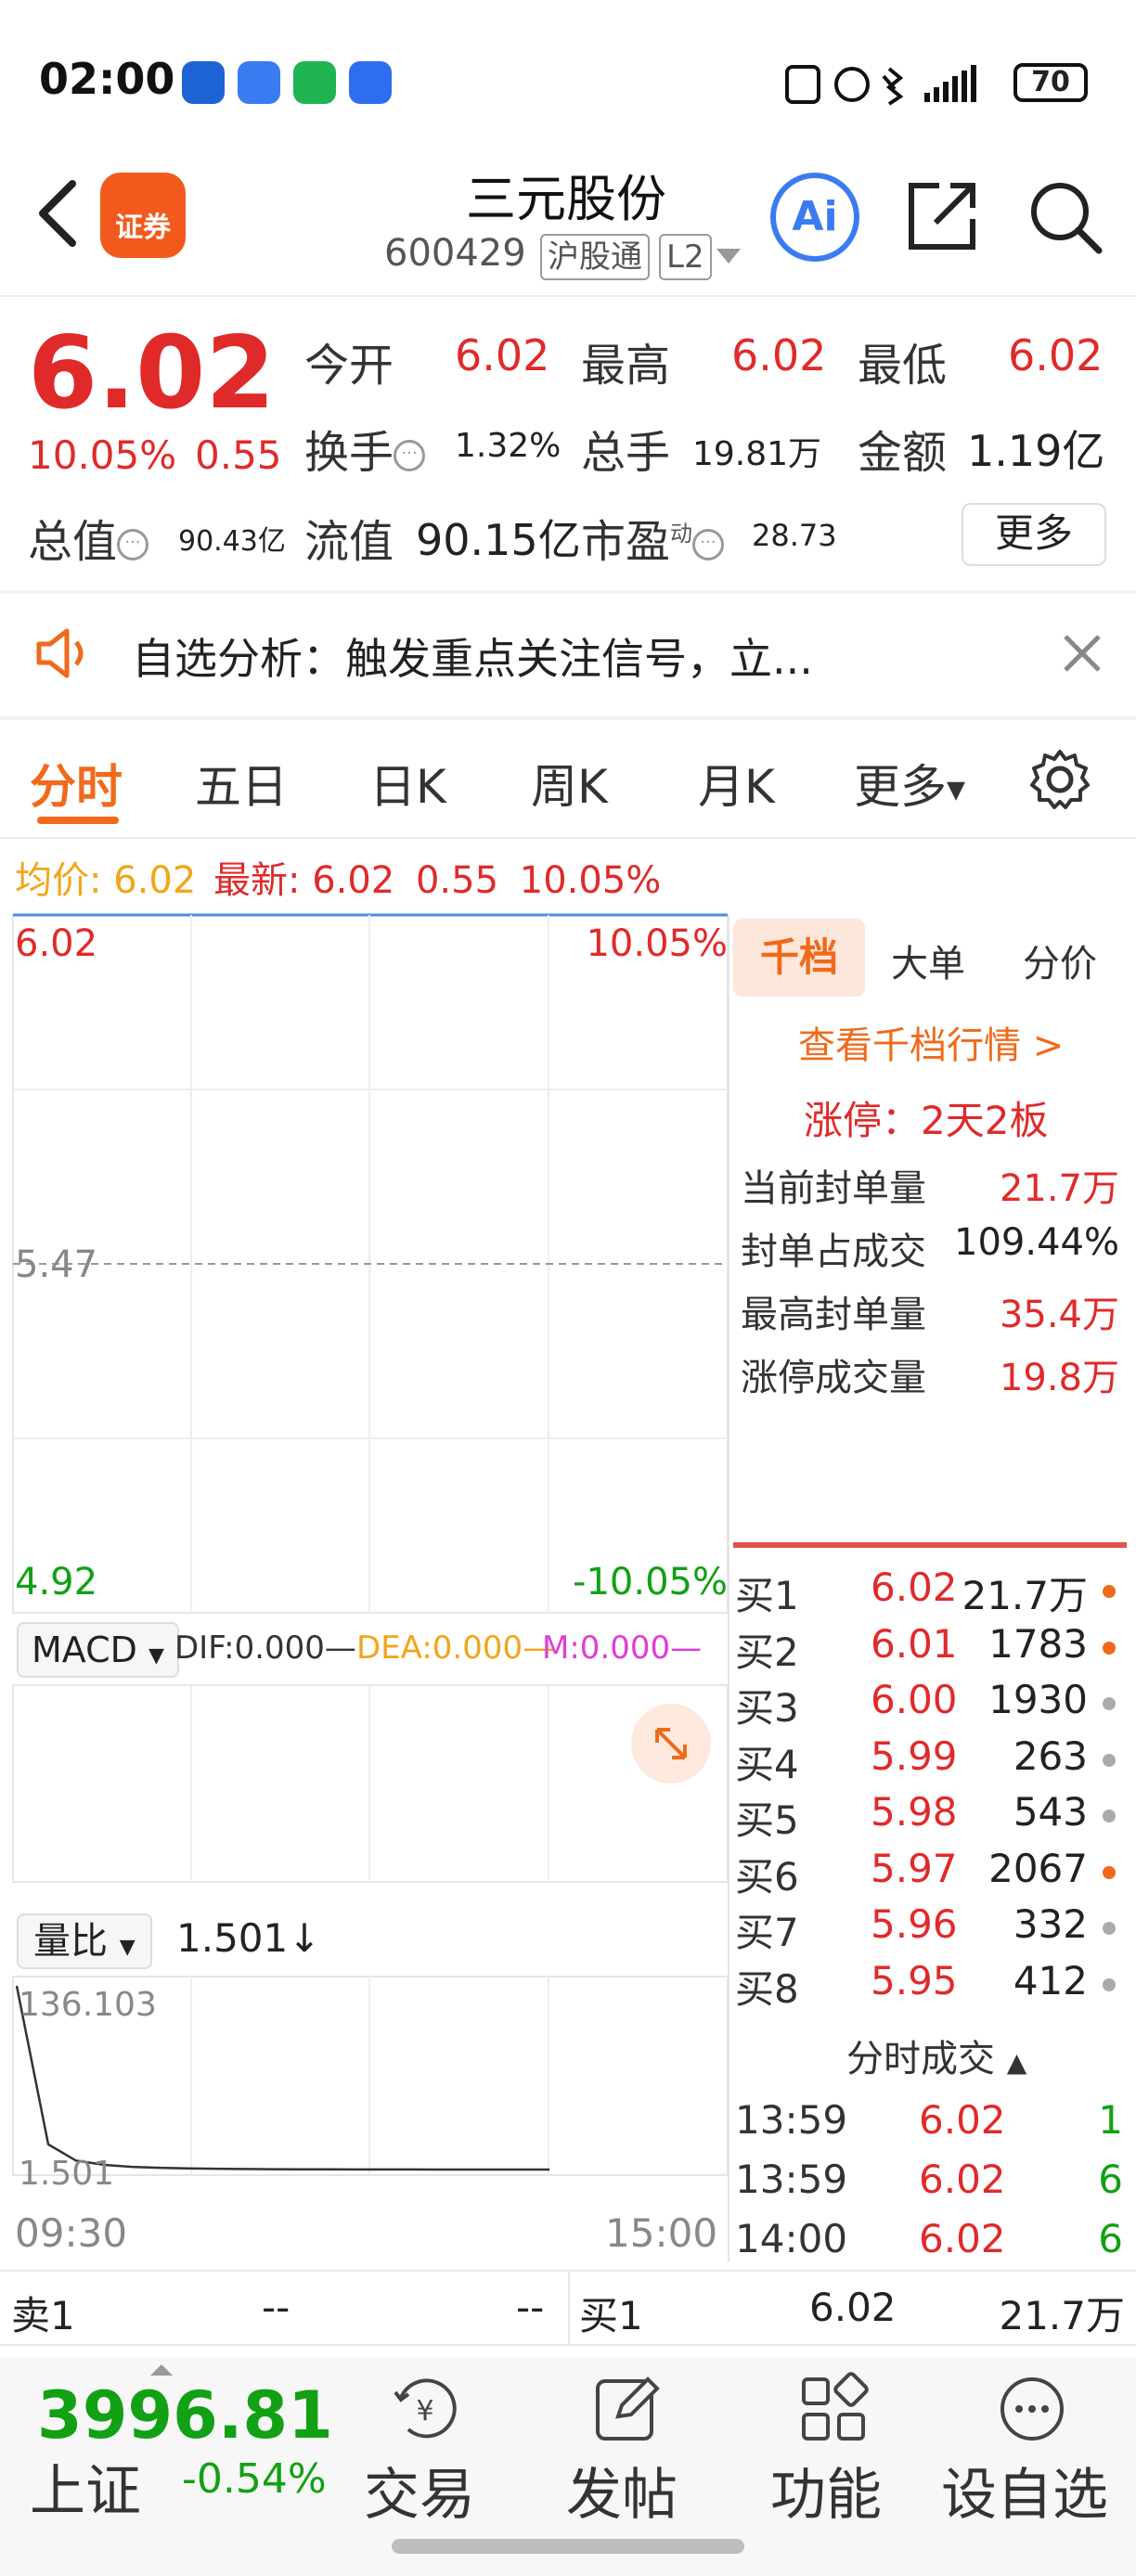  Describe the element at coordinates (1024, 2490) in the screenshot. I see `nav-add-watchlist: 设自选` at that location.